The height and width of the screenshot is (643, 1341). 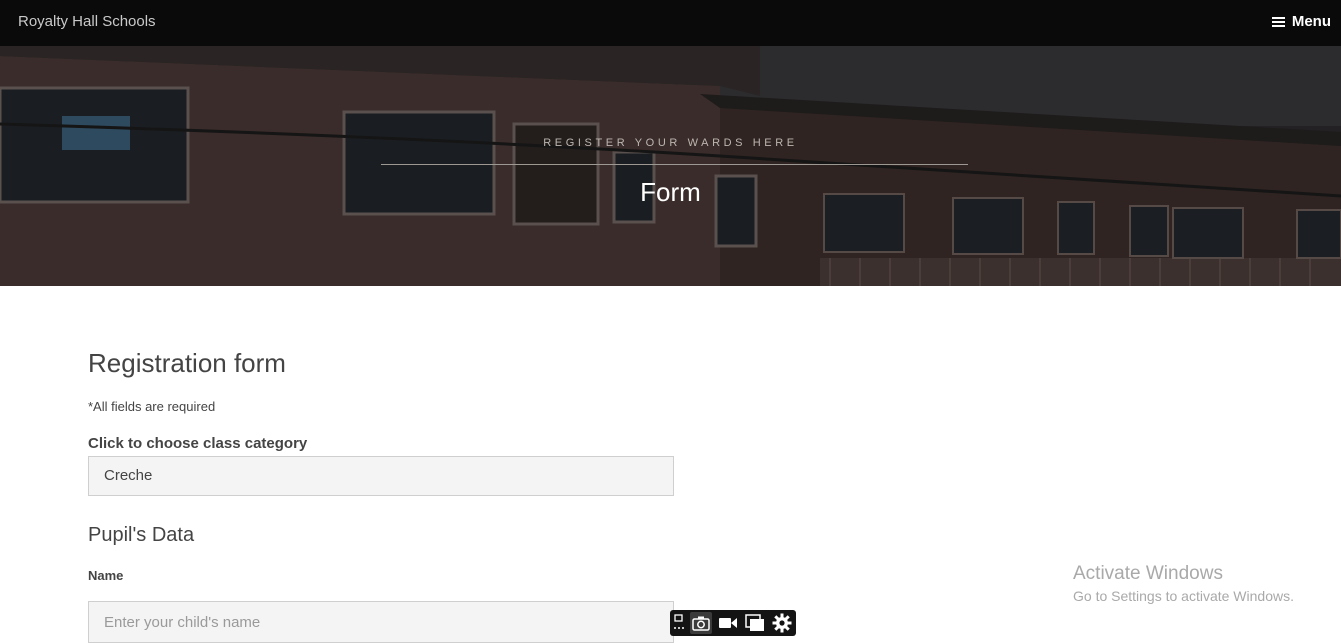 What do you see at coordinates (1278, 21) in the screenshot?
I see `hamburger-icon` at bounding box center [1278, 21].